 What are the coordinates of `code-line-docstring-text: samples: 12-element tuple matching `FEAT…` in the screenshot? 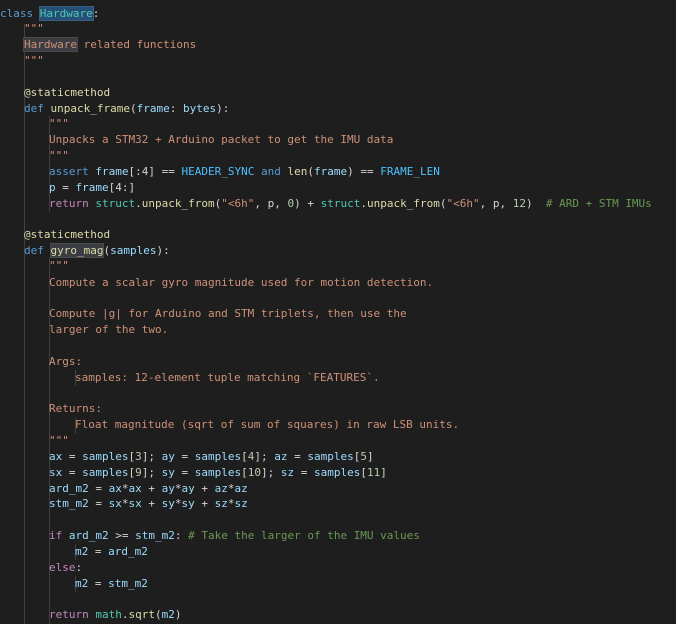 It's located at (227, 378).